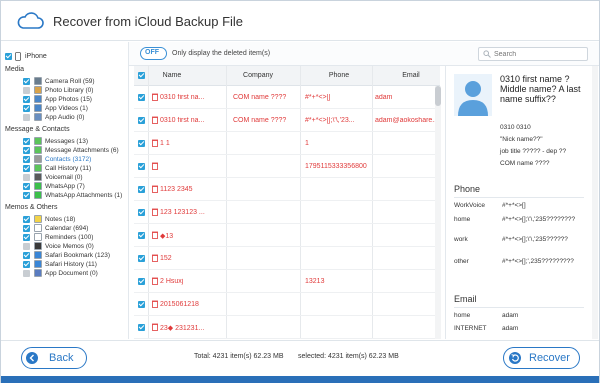 The image size is (600, 383). What do you see at coordinates (64, 81) in the screenshot?
I see `sidebar-item: Camera Roll (59)` at bounding box center [64, 81].